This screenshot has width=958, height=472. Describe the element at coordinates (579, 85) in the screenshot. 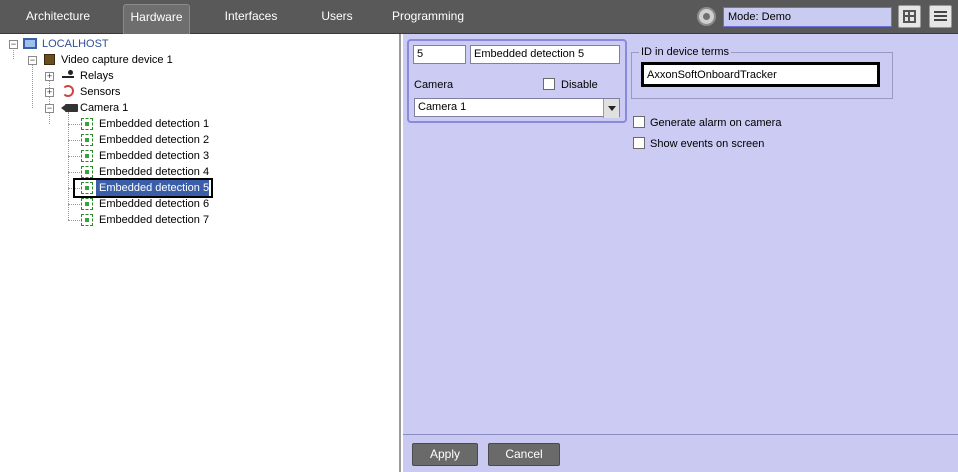

I see `disable-label: Disable` at that location.